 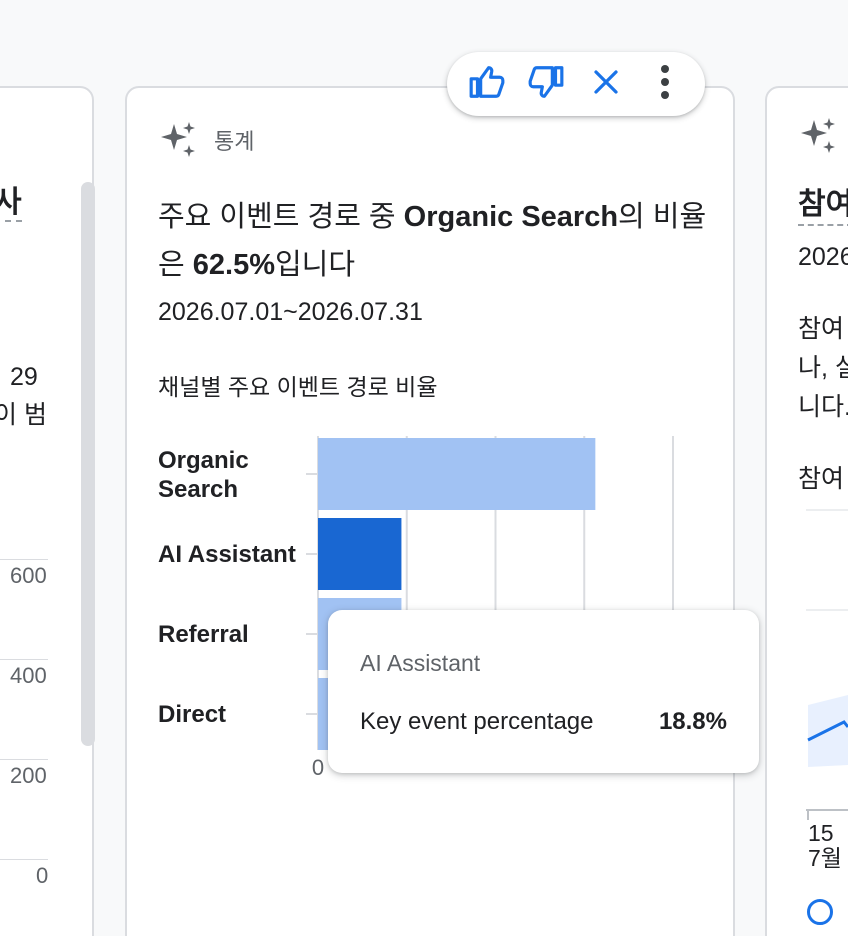 What do you see at coordinates (298, 387) in the screenshot?
I see `chart-title: 채널별 주요 이벤트 경로 비율` at bounding box center [298, 387].